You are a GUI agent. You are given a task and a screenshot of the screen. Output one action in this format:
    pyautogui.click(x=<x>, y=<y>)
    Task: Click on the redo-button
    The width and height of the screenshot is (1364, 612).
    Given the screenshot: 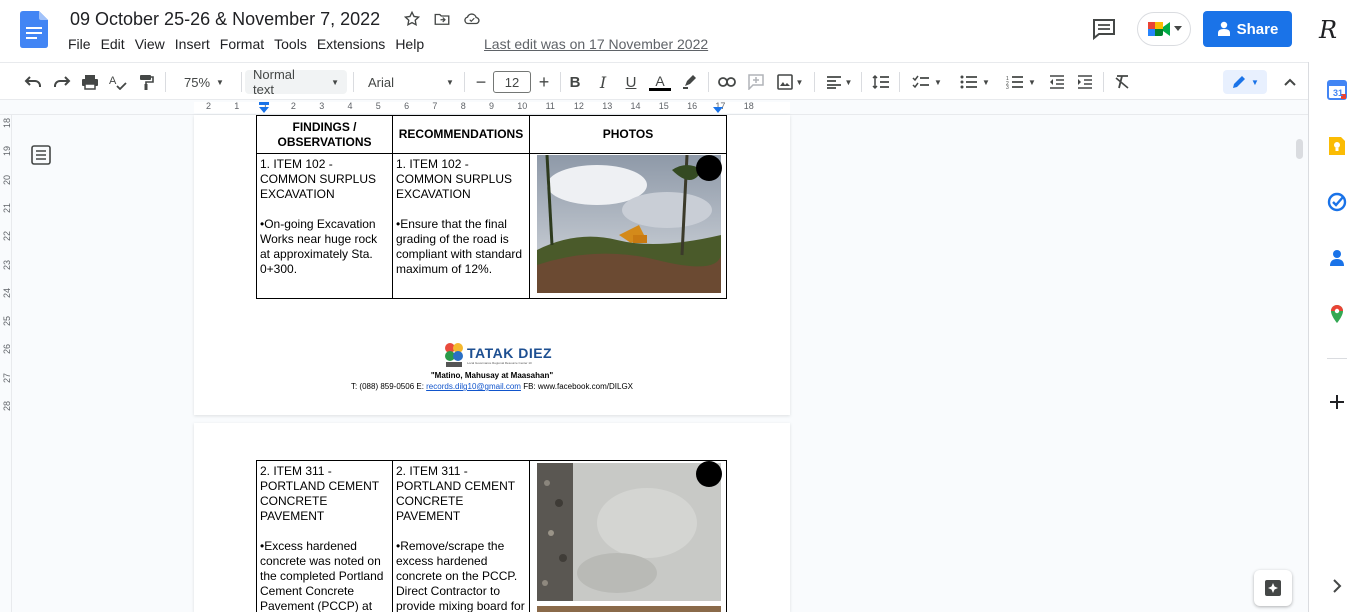 What is the action you would take?
    pyautogui.click(x=62, y=82)
    